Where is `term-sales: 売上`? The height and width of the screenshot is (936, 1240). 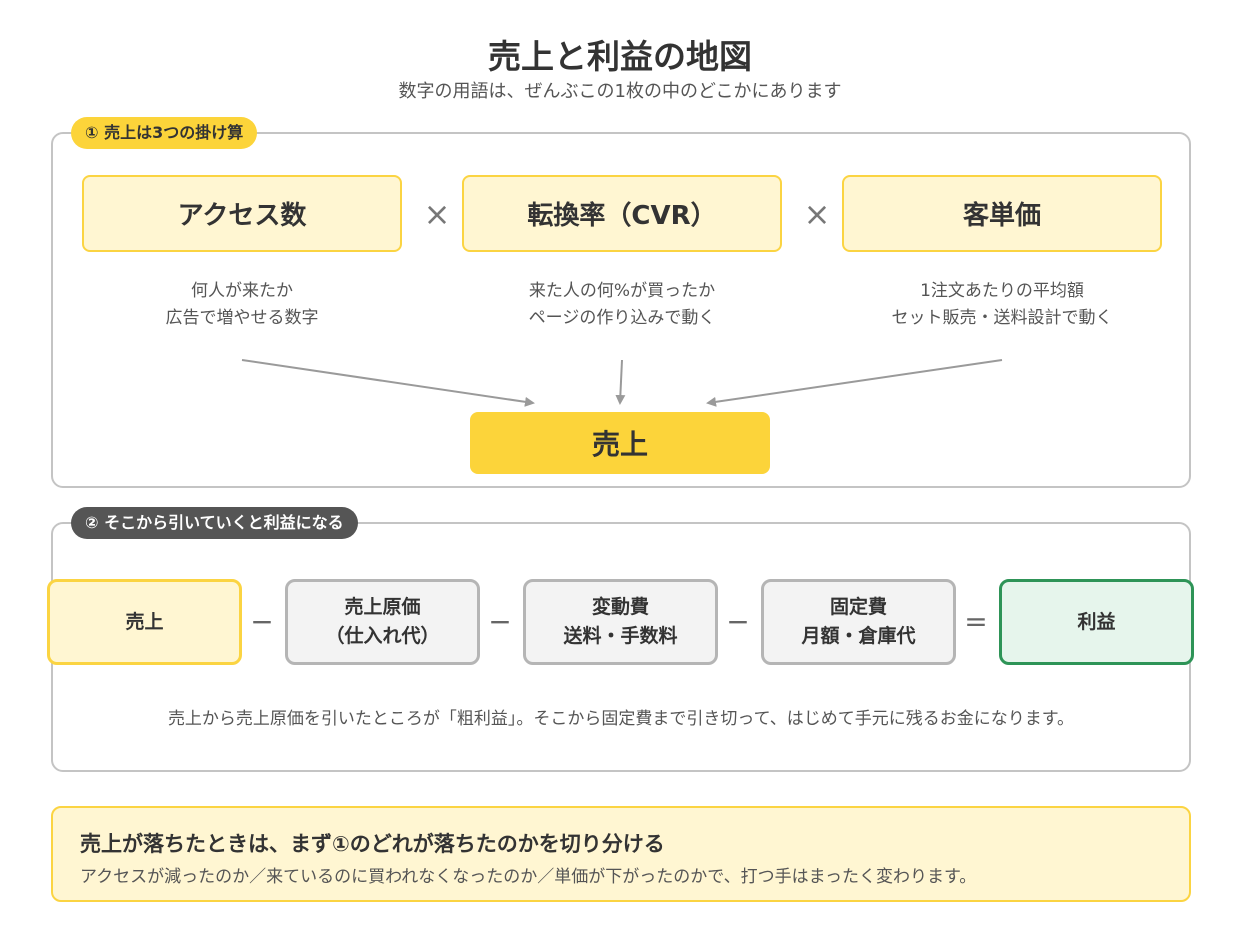
term-sales: 売上 is located at coordinates (144, 622).